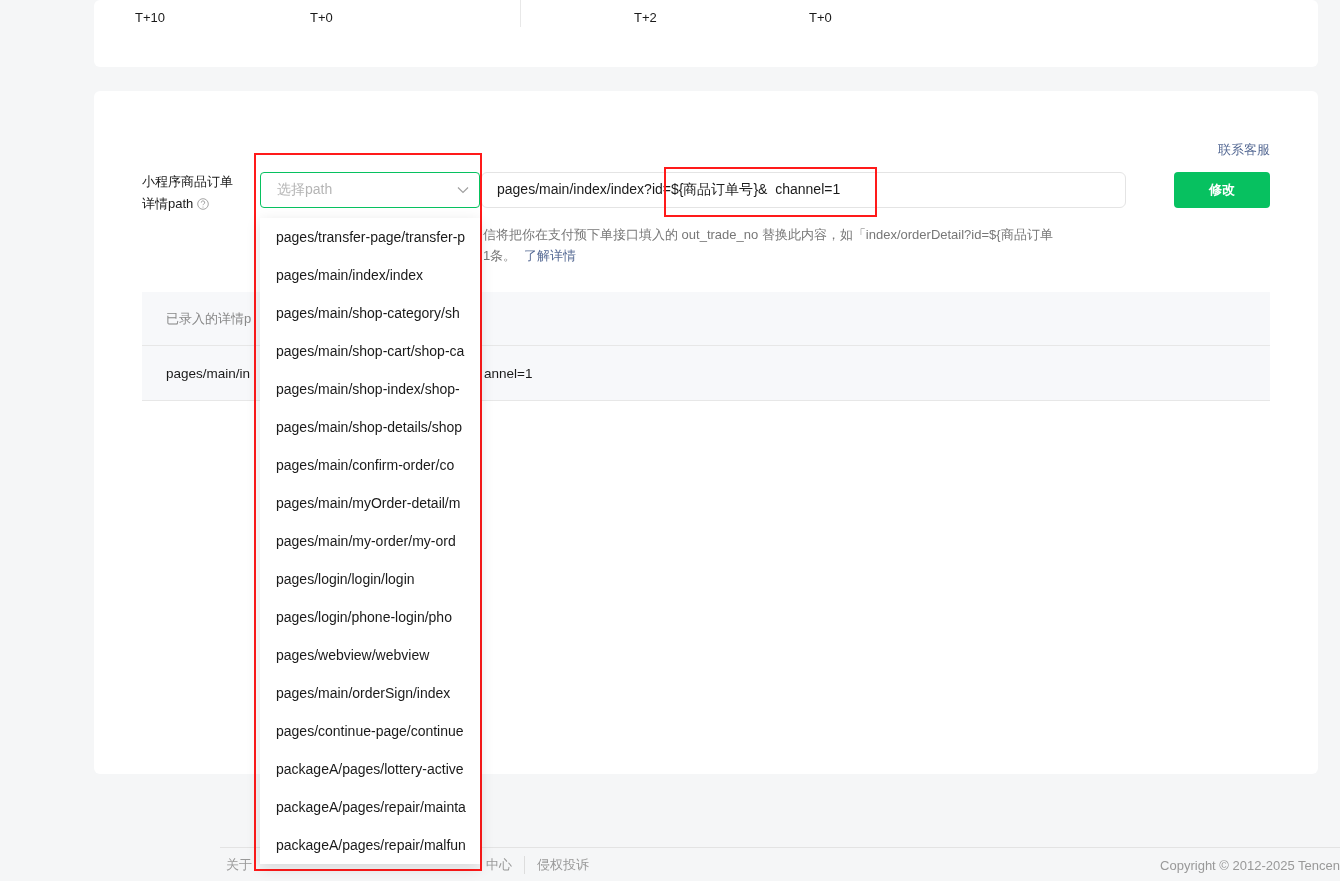  What do you see at coordinates (768, 234) in the screenshot?
I see `hint-text: 信将把你在支付预下单接口填入的 out_trade_no 替换此内容，如「index/orderDetail?id=${商品订单` at bounding box center [768, 234].